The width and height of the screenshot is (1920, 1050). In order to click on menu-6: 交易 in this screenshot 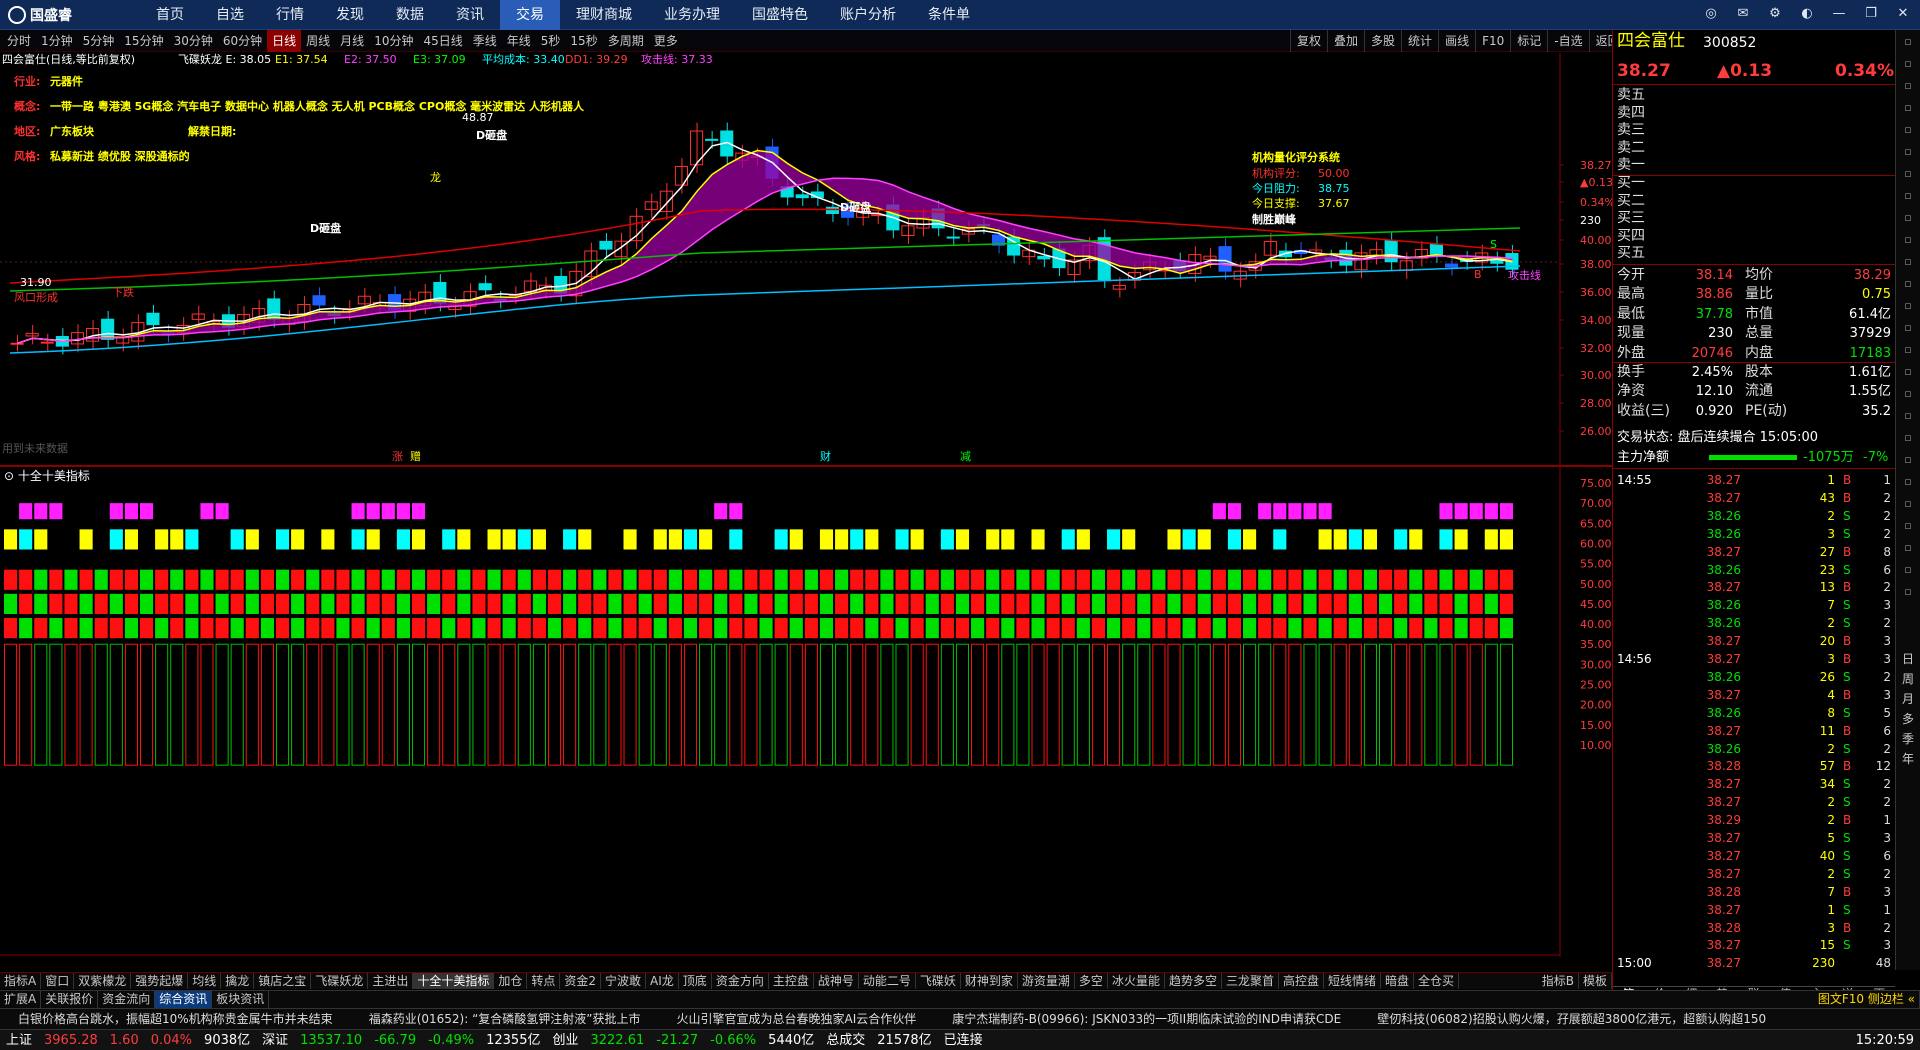, I will do `click(530, 15)`.